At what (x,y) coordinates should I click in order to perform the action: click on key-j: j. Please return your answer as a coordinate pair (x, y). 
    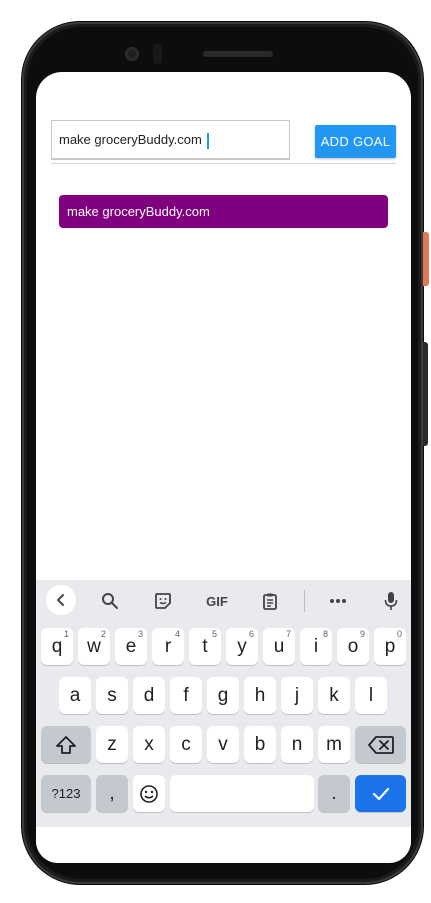
    Looking at the image, I should click on (297, 695).